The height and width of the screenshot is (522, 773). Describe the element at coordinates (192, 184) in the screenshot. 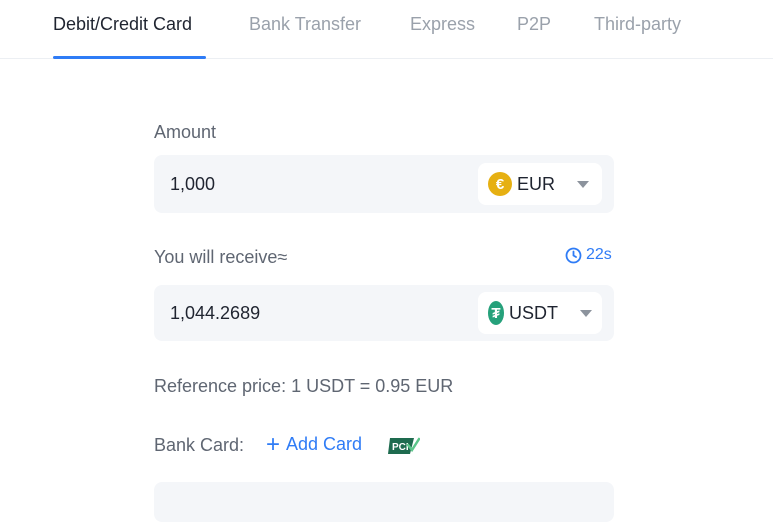

I see `amount-input: 1,000` at that location.